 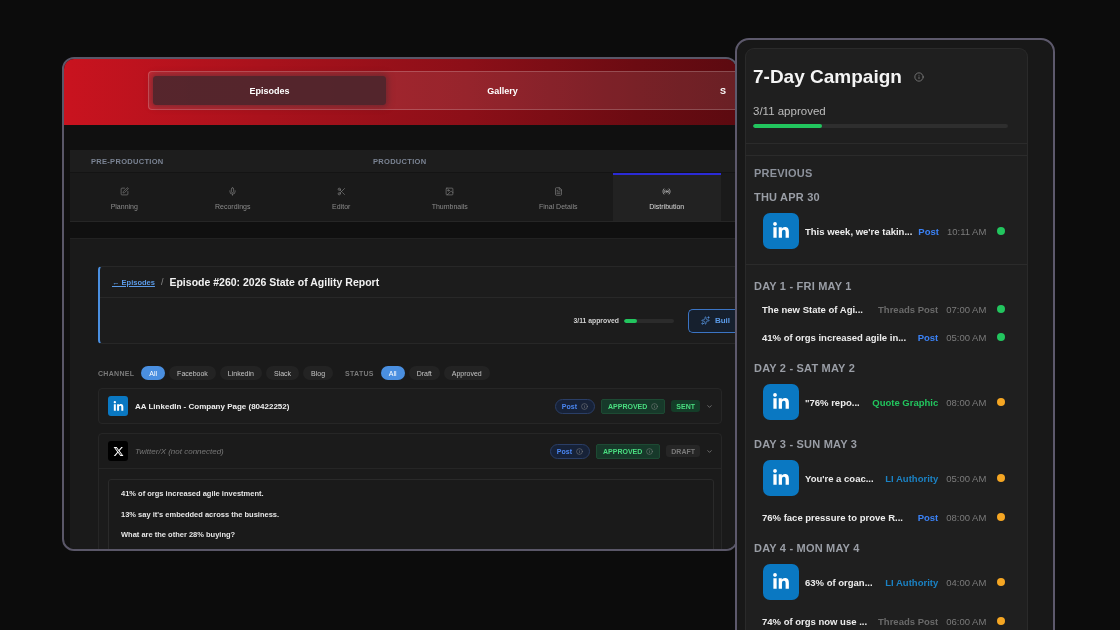 What do you see at coordinates (124, 191) in the screenshot?
I see `pencil-icon` at bounding box center [124, 191].